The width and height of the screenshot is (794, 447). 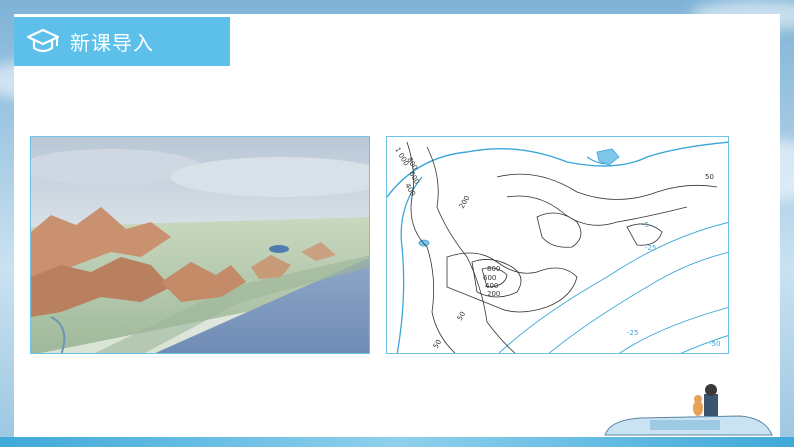 I want to click on contour-label: 600, so click(x=489, y=278).